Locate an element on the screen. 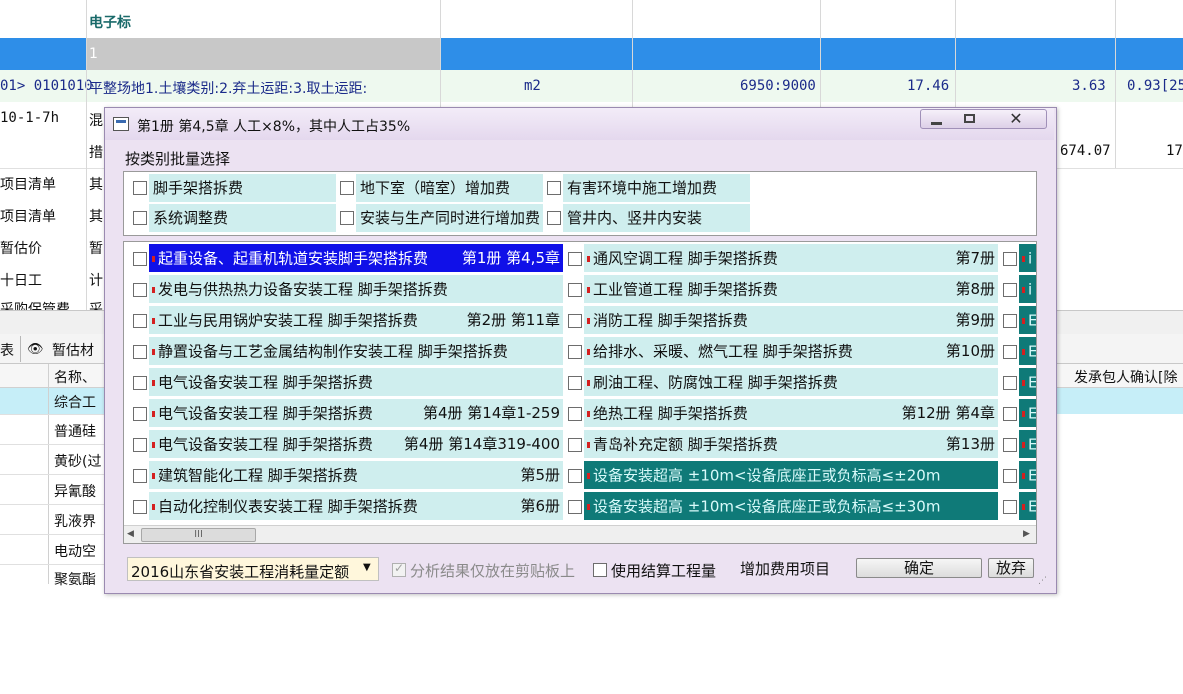 This screenshot has height=694, width=1183. category-option: 地下室（暗室）增加费 is located at coordinates (449, 188).